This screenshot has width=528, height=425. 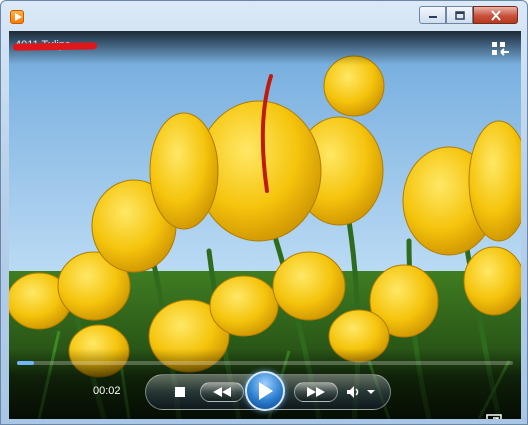 I want to click on play-button, so click(x=265, y=391).